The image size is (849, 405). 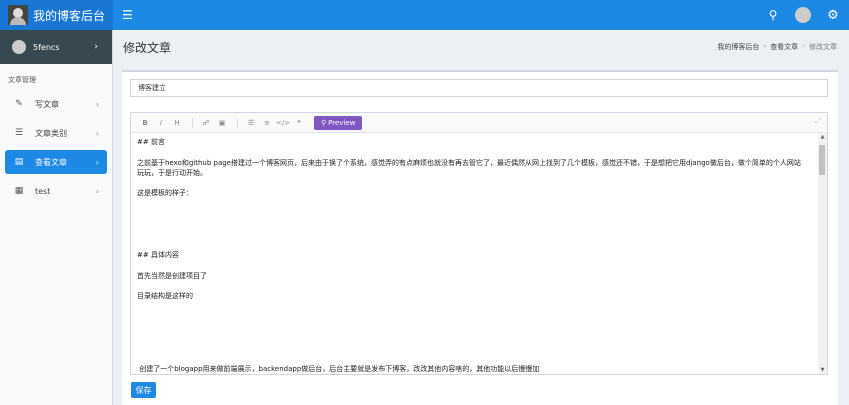 I want to click on user-name: 5fencs, so click(x=46, y=47).